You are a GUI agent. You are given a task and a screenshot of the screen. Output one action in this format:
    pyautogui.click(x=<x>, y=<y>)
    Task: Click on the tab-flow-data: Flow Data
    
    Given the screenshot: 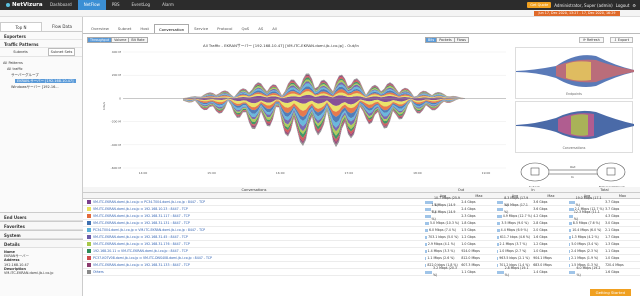 What is the action you would take?
    pyautogui.click(x=62, y=26)
    